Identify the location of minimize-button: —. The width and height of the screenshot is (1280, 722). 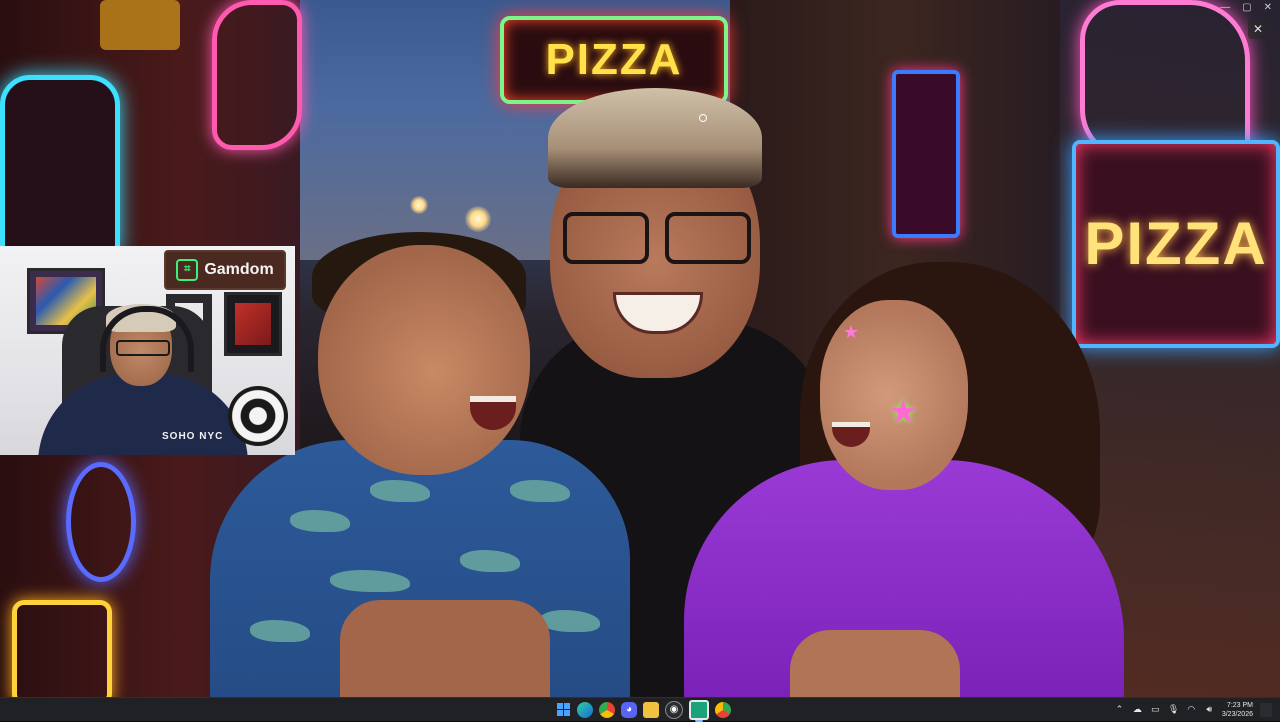
(1225, 7).